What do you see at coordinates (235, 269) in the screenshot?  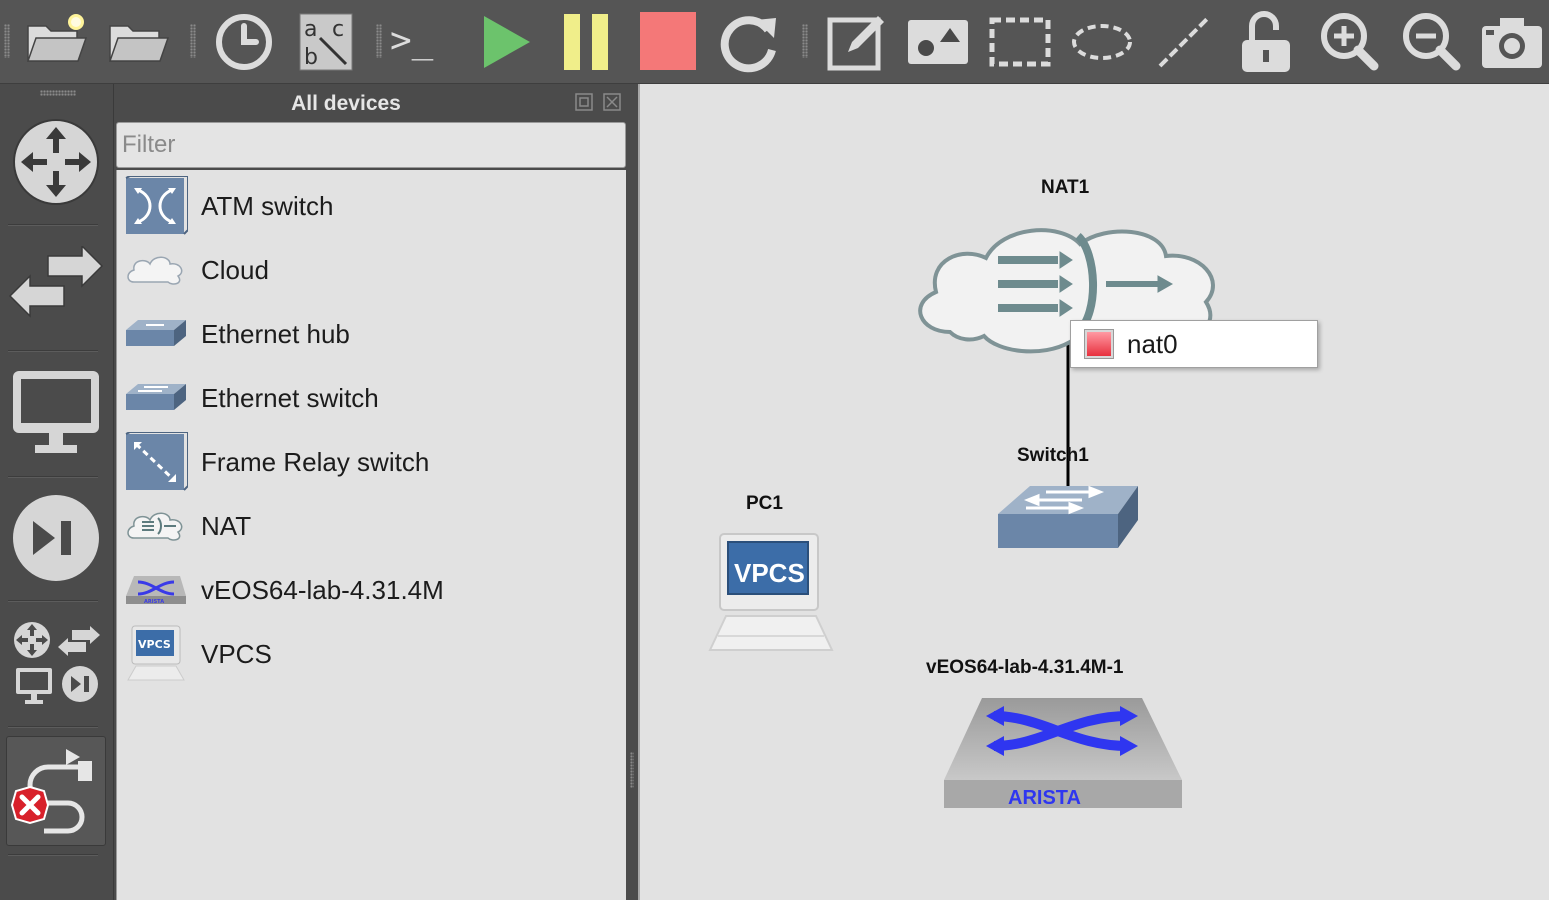 I see `device-label: Cloud` at bounding box center [235, 269].